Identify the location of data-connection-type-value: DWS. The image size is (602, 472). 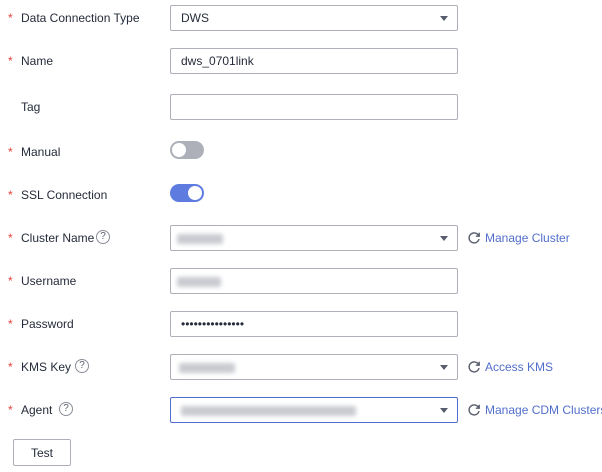
(195, 18).